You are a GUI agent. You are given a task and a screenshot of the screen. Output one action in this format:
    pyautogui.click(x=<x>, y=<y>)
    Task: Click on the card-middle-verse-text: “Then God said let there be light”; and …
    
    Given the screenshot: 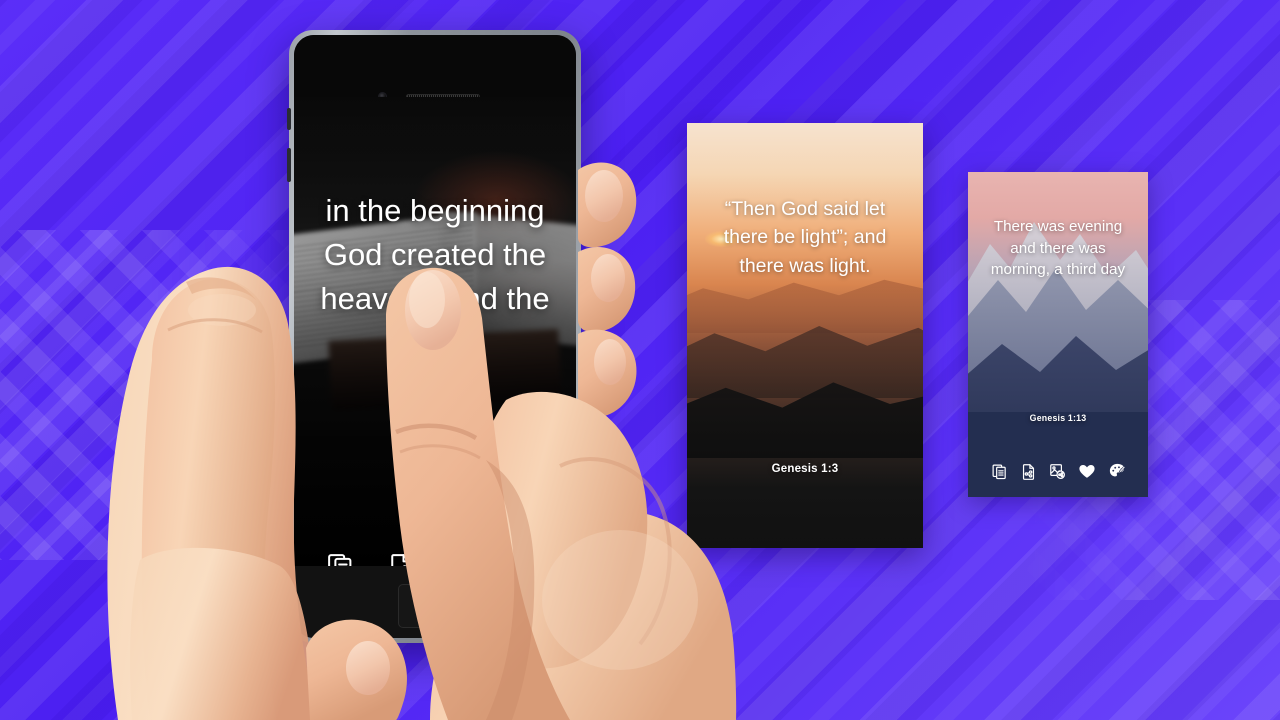 What is the action you would take?
    pyautogui.click(x=805, y=237)
    